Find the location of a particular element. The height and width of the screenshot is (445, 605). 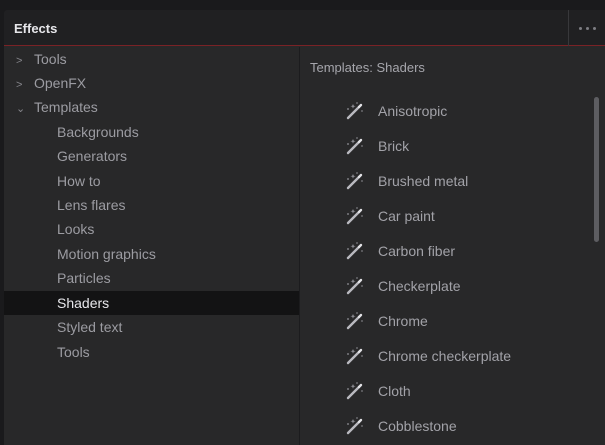

effect-item: Cloth is located at coordinates (464, 391).